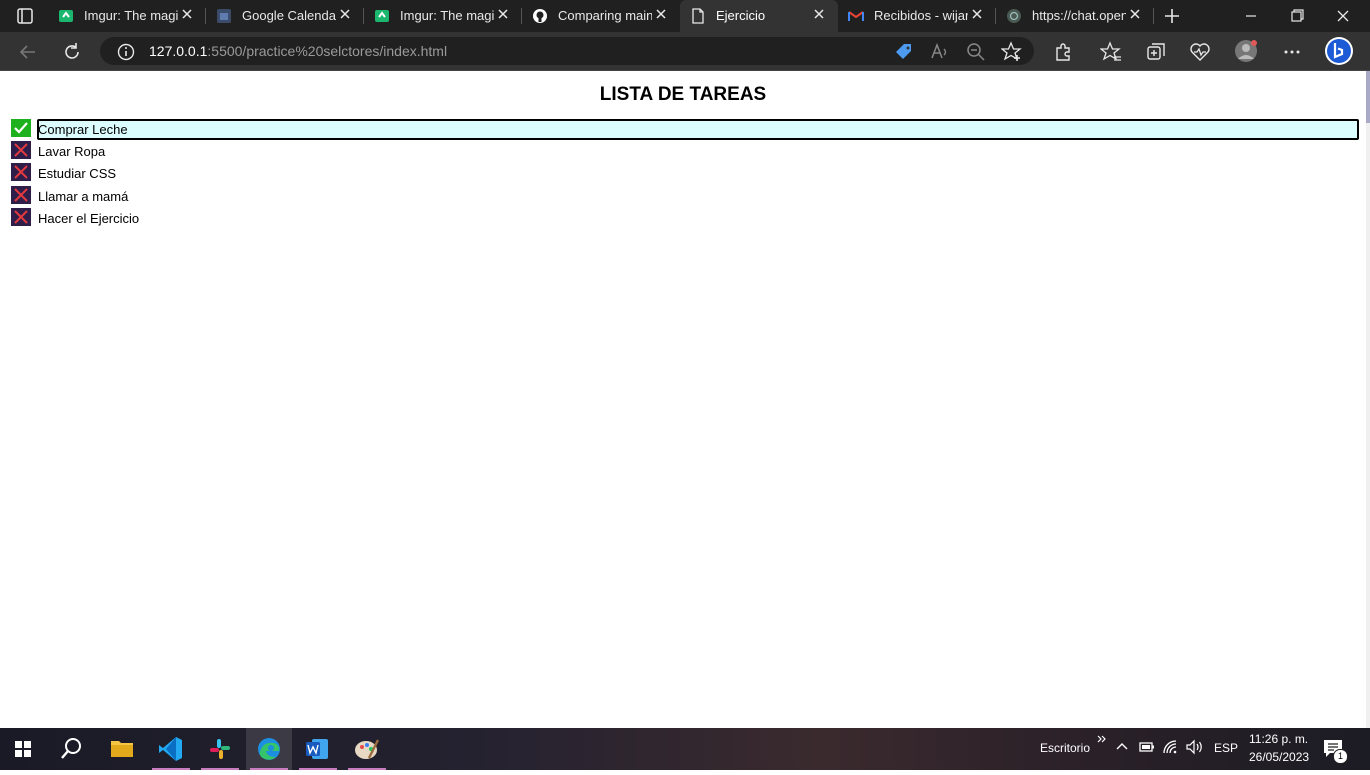 This screenshot has height=775, width=1370. I want to click on taskbar-vscode, so click(171, 749).